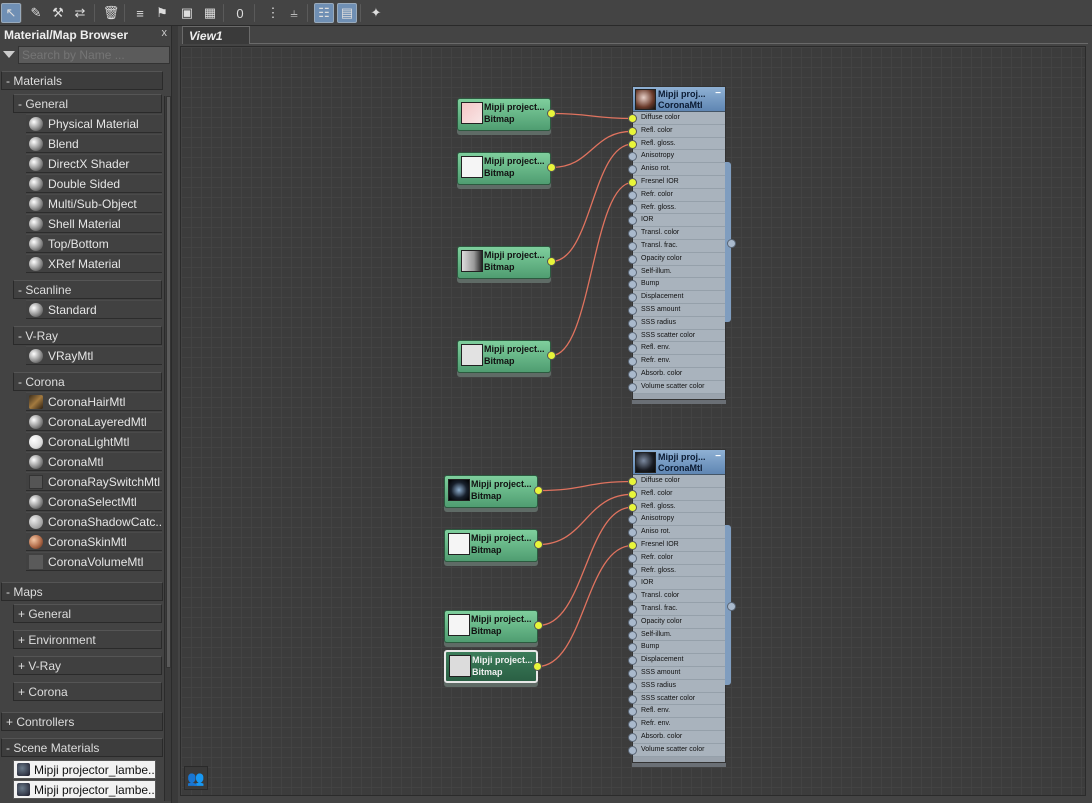  I want to click on list-item: Top/Bottom, so click(94, 243).